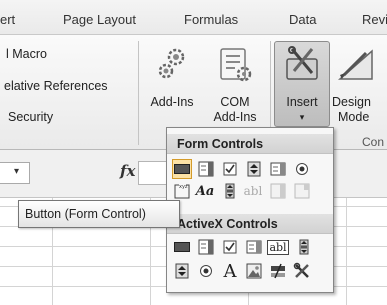 The height and width of the screenshot is (305, 387). Describe the element at coordinates (356, 65) in the screenshot. I see `design-mode-icon` at that location.